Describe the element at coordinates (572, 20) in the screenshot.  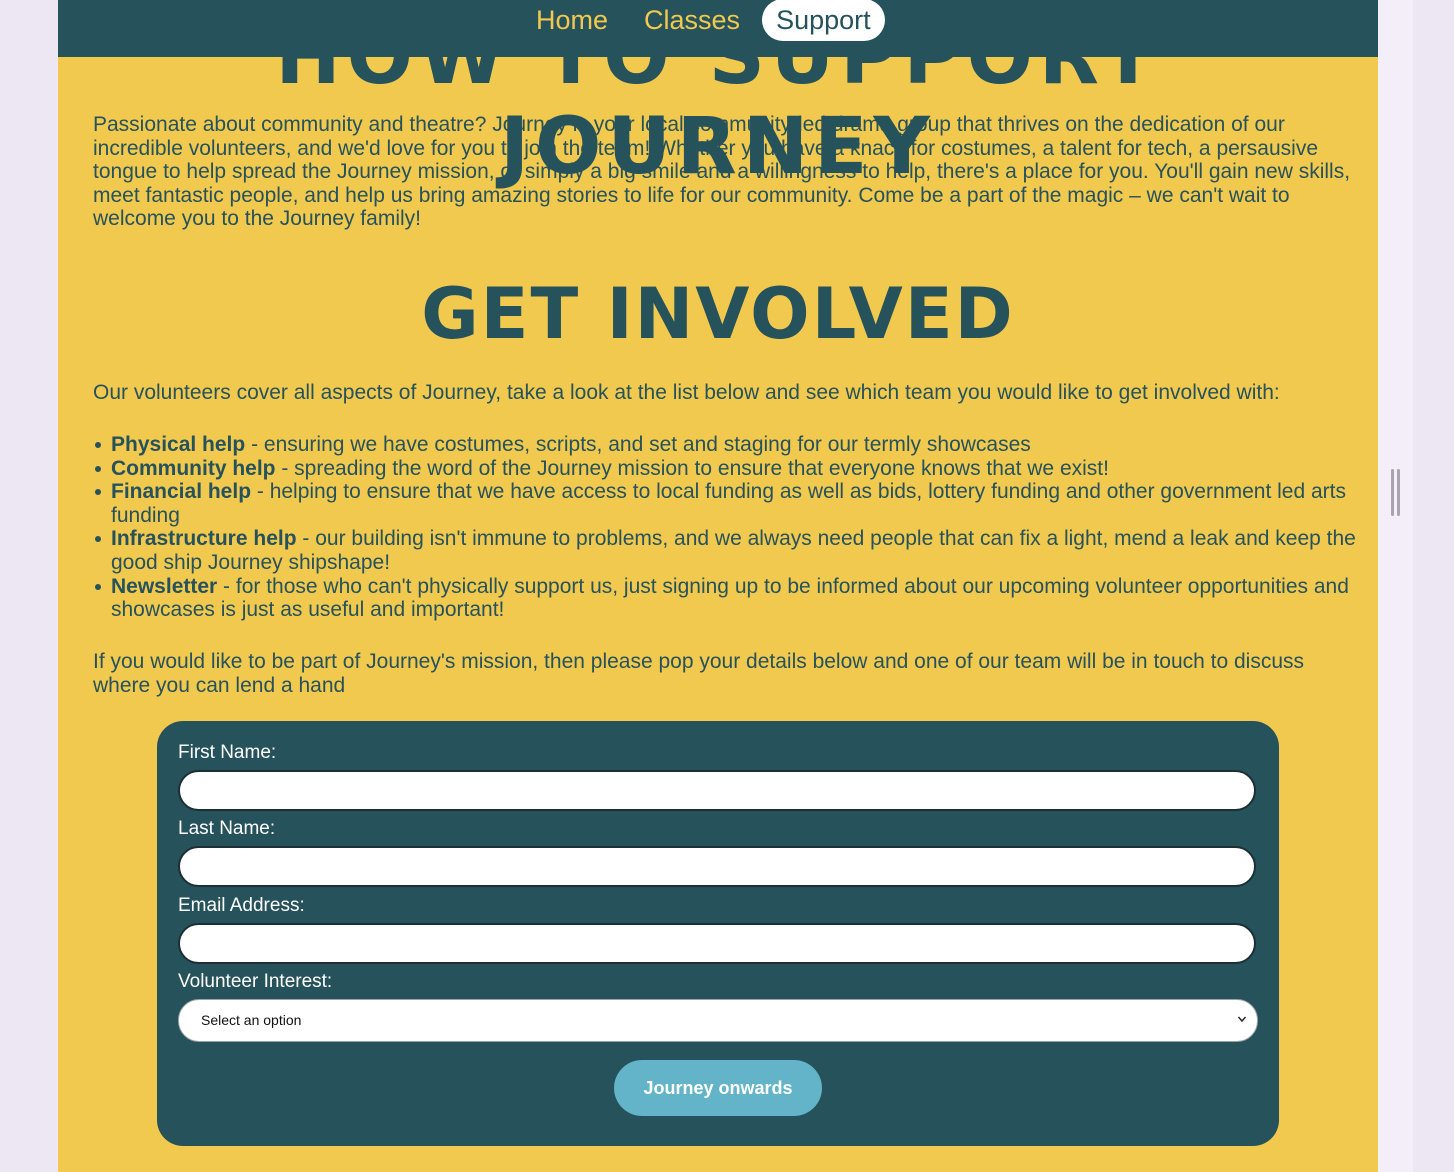
I see `nav-link-home: Home` at that location.